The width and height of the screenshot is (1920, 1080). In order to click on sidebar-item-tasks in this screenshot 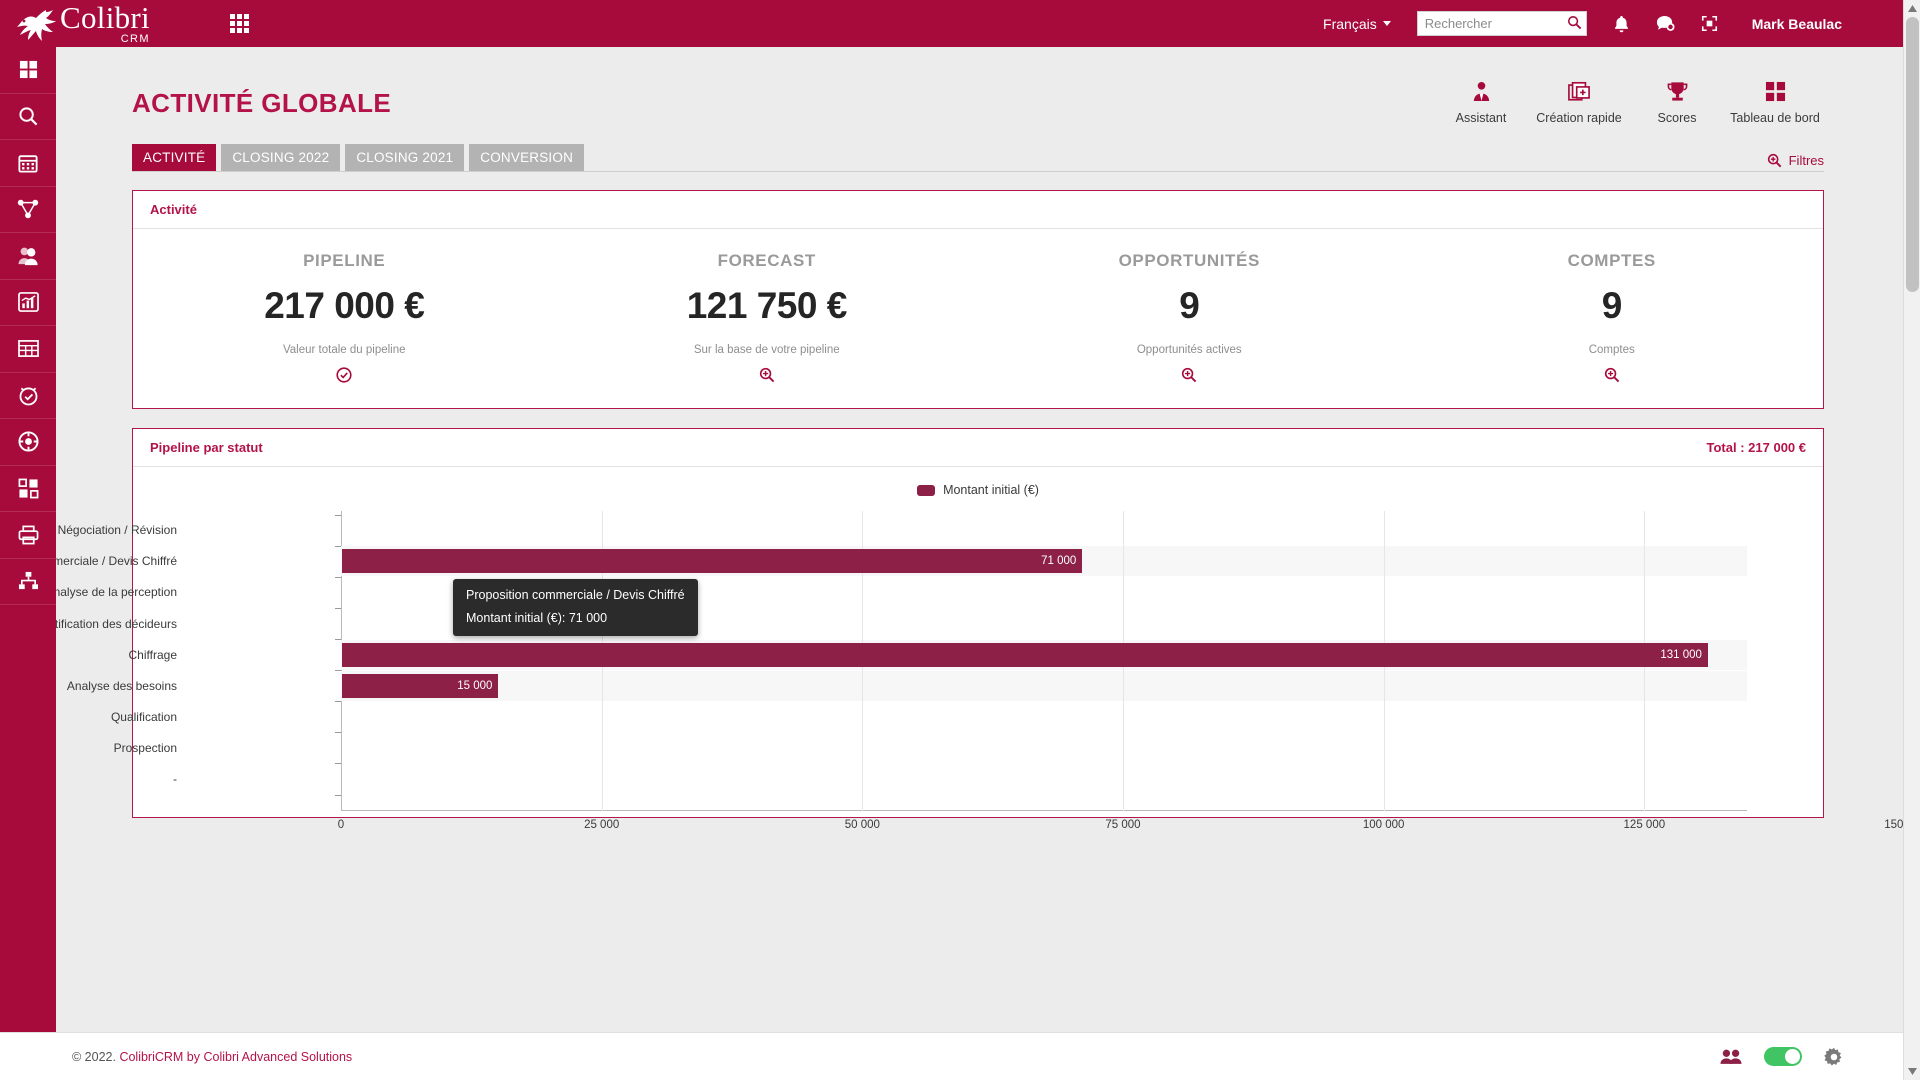, I will do `click(28, 396)`.